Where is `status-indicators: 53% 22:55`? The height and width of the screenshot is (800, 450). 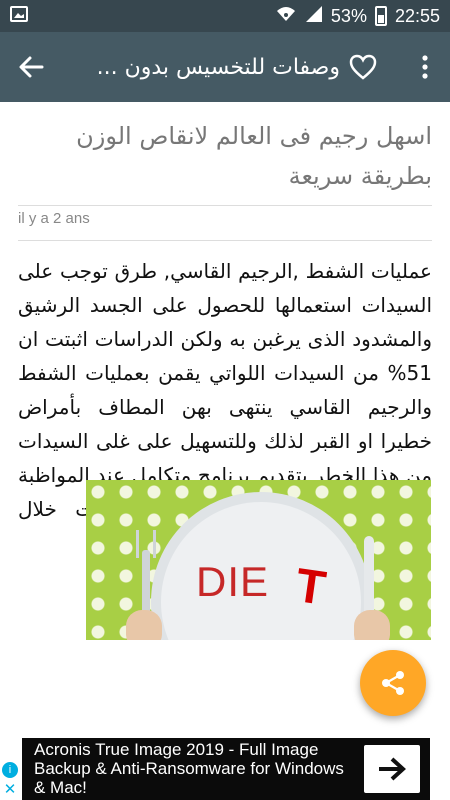 status-indicators: 53% 22:55 is located at coordinates (357, 16).